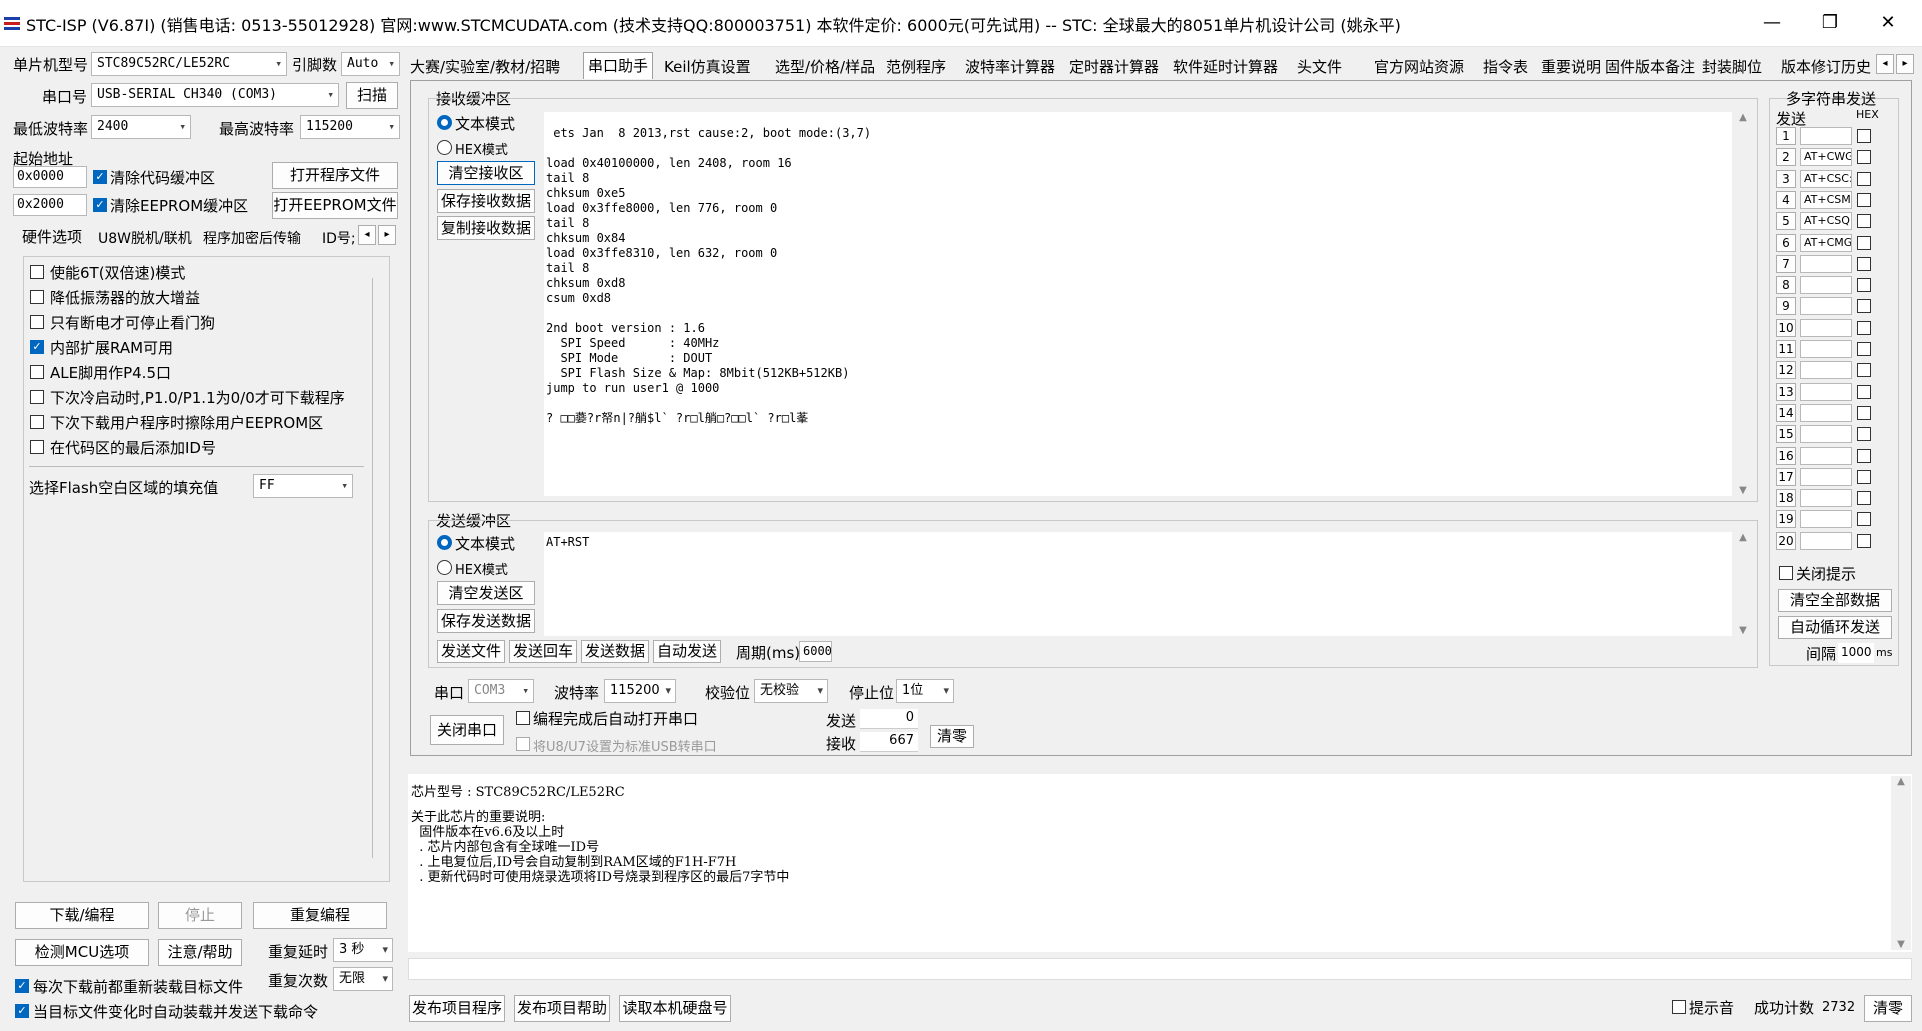 The height and width of the screenshot is (1031, 1922). Describe the element at coordinates (485, 66) in the screenshot. I see `main-tab: 大赛/实验室/教材/招聘` at that location.